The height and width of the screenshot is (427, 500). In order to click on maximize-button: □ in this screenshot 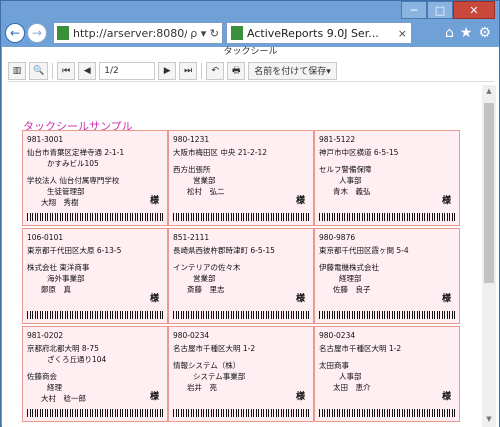, I will do `click(440, 10)`.